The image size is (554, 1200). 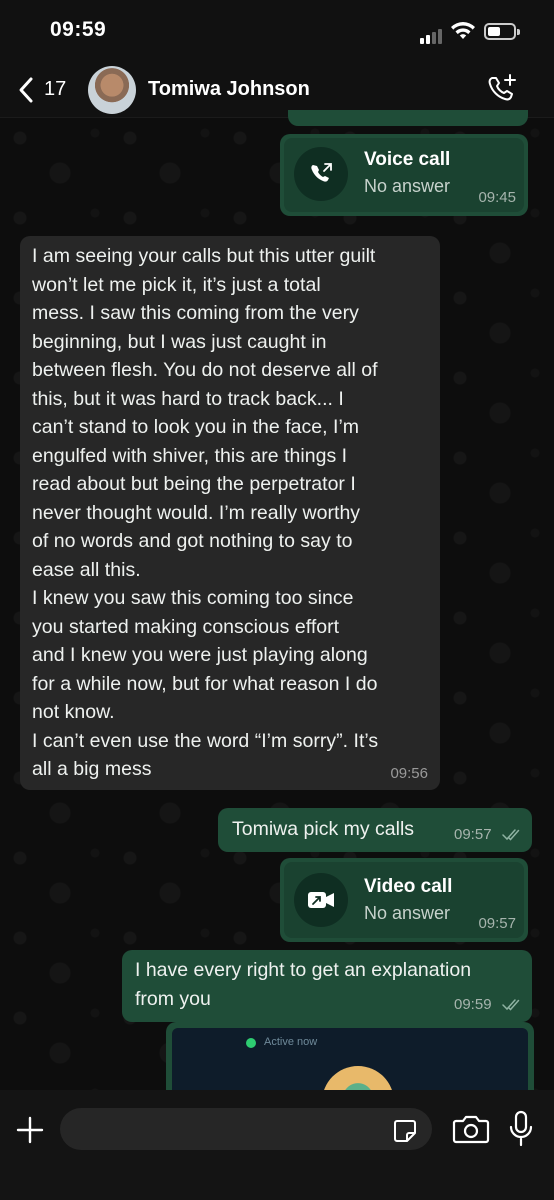 What do you see at coordinates (502, 31) in the screenshot?
I see `battery-icon` at bounding box center [502, 31].